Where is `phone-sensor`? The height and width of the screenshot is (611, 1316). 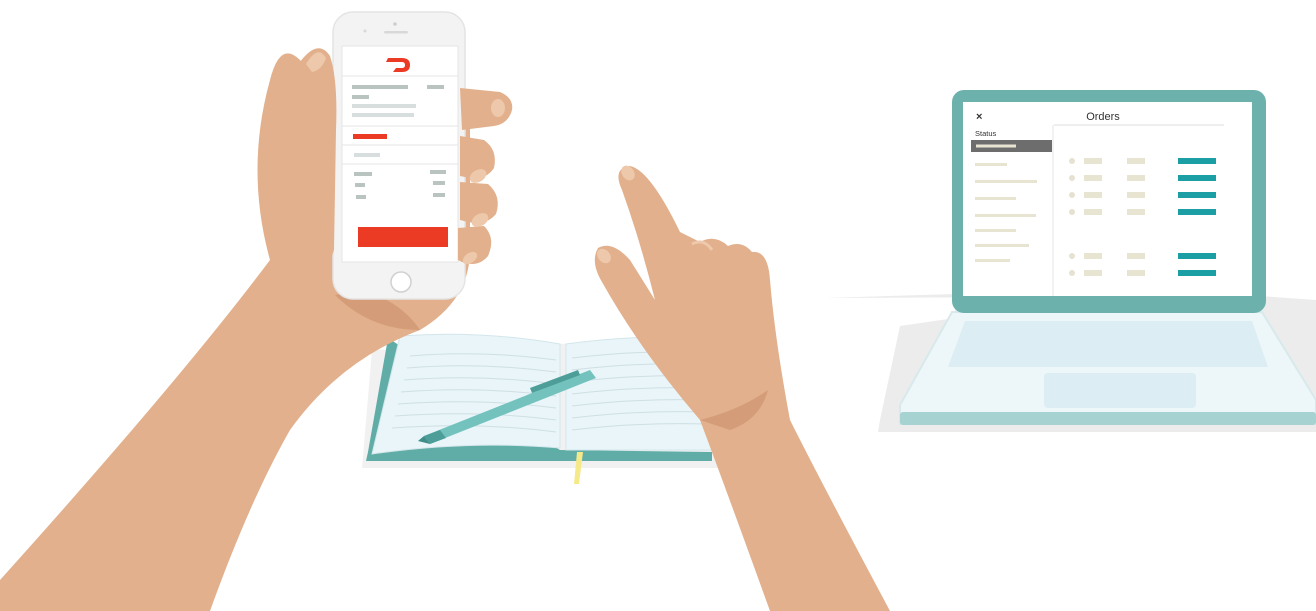 phone-sensor is located at coordinates (365, 31).